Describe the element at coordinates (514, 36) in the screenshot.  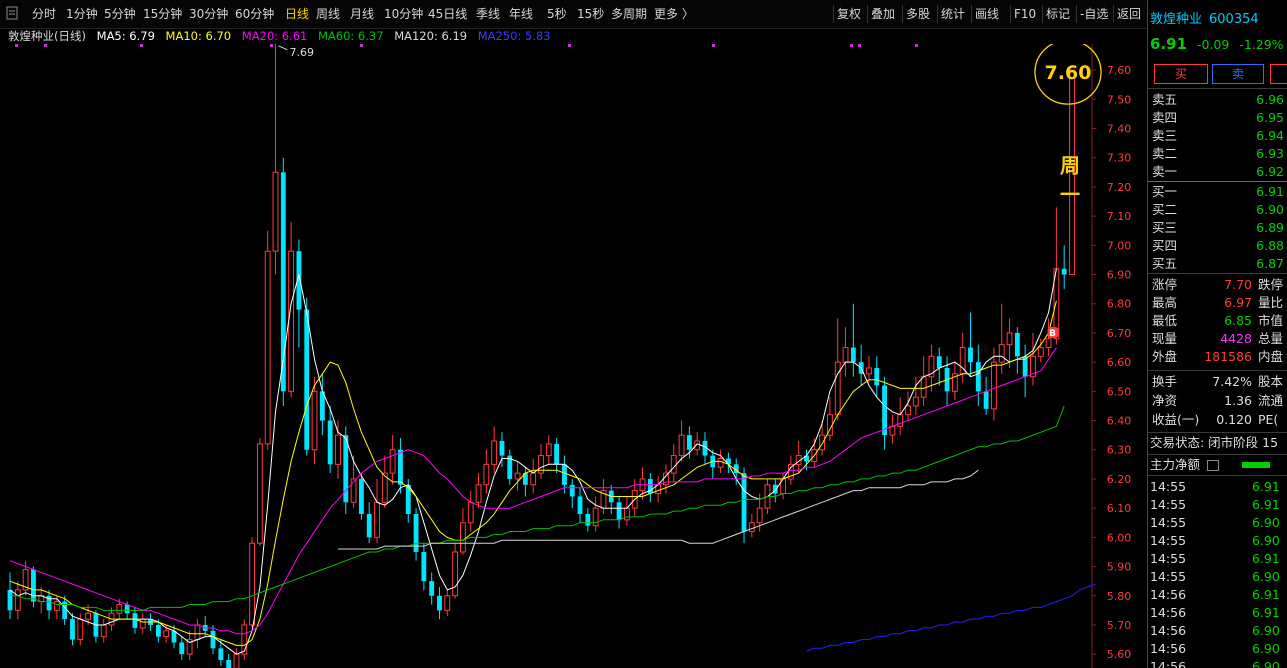
I see `ma250-label: MA250: 5.83` at that location.